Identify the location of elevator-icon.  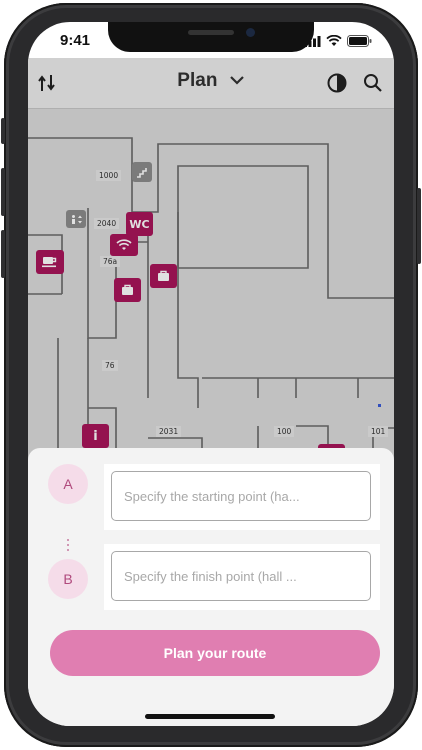
(76, 219).